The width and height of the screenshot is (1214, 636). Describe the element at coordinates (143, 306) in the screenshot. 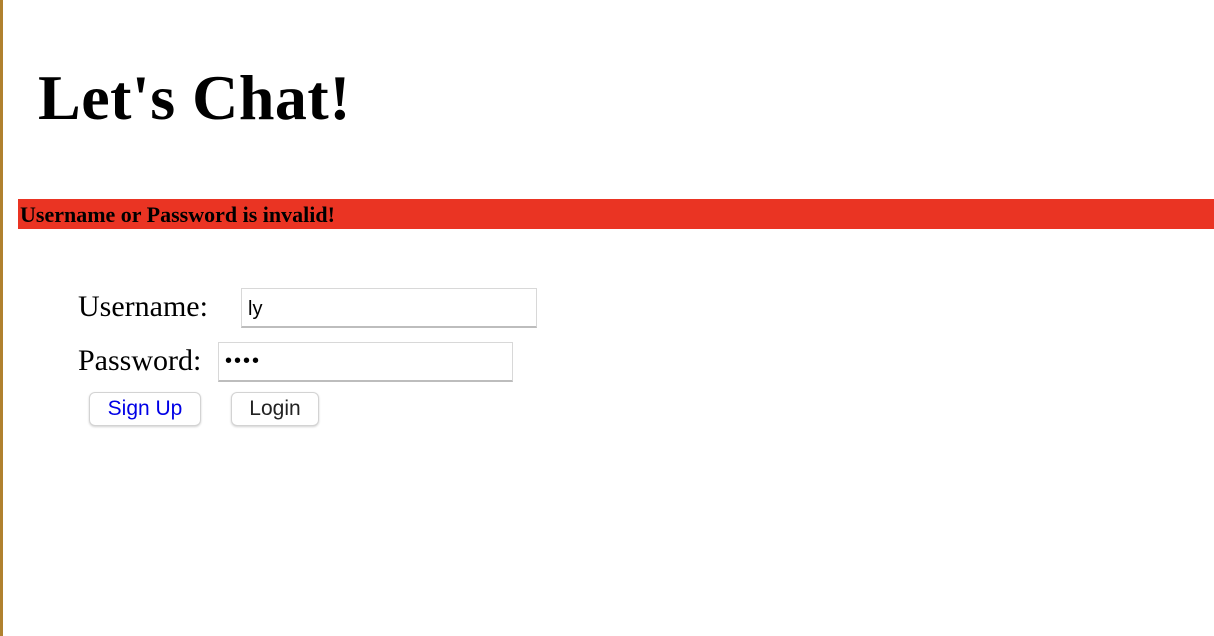

I see `username-label: Username:` at that location.